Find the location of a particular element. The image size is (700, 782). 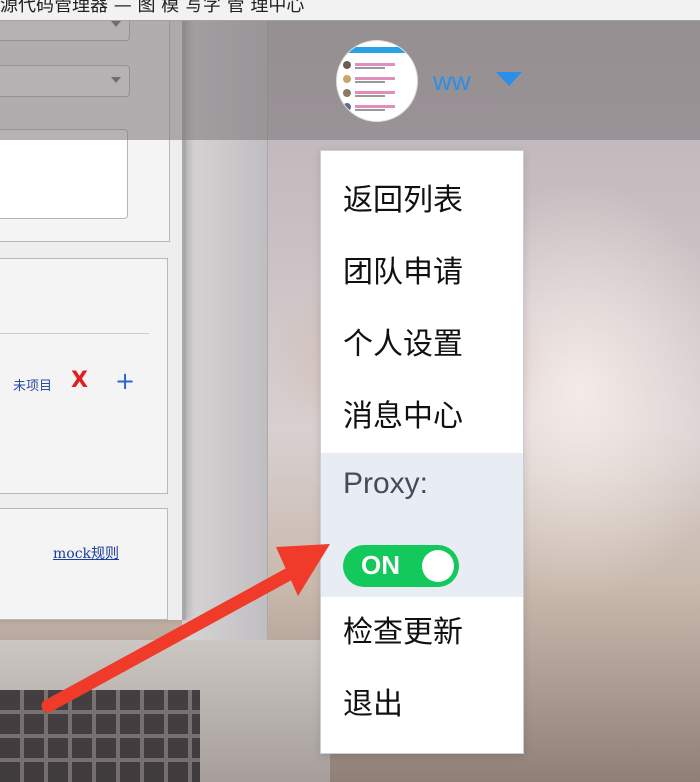

menu-item-team-apply: 团队申请 is located at coordinates (422, 273).